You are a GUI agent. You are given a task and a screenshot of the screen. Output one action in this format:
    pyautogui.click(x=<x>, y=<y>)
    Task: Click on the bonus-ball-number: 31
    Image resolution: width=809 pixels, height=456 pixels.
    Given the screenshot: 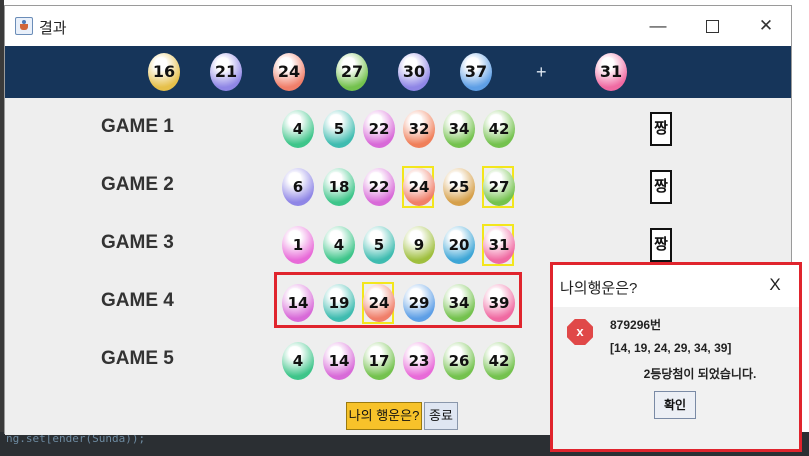 What is the action you would take?
    pyautogui.click(x=611, y=71)
    